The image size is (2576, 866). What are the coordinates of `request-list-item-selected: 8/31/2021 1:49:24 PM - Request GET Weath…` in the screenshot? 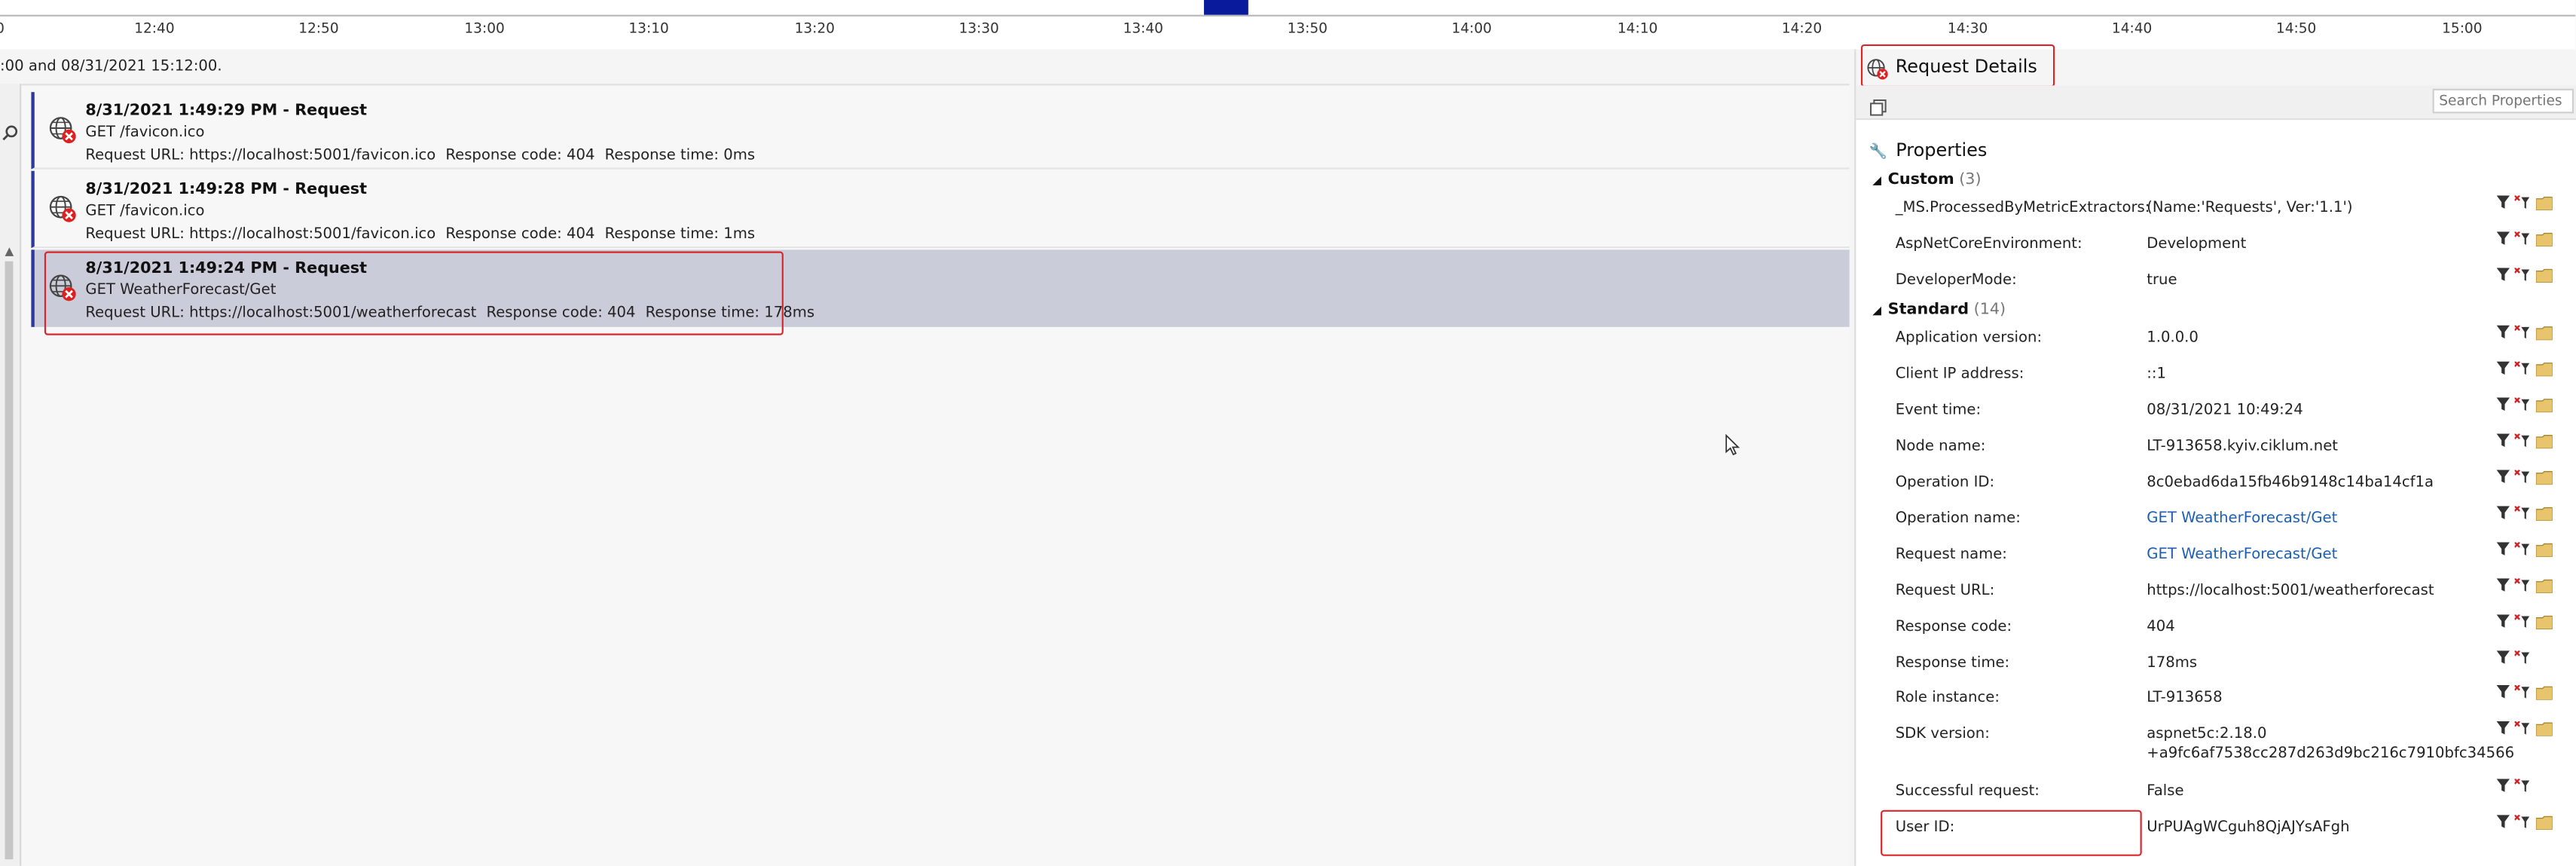 It's located at (940, 288).